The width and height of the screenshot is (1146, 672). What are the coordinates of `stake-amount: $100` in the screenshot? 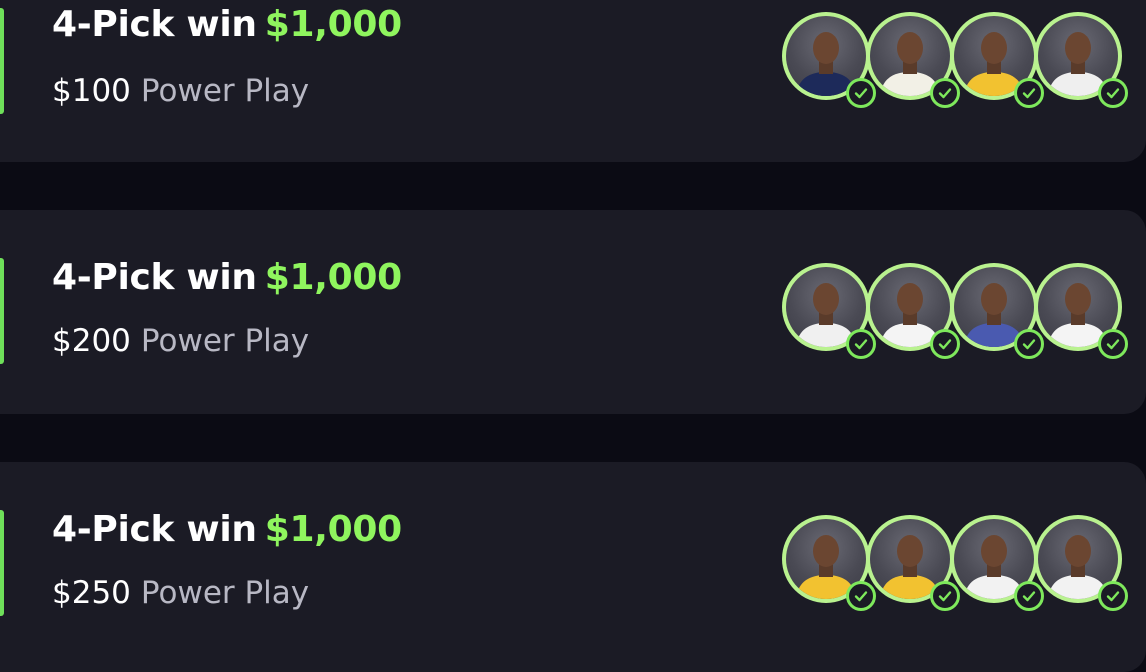 It's located at (91, 91).